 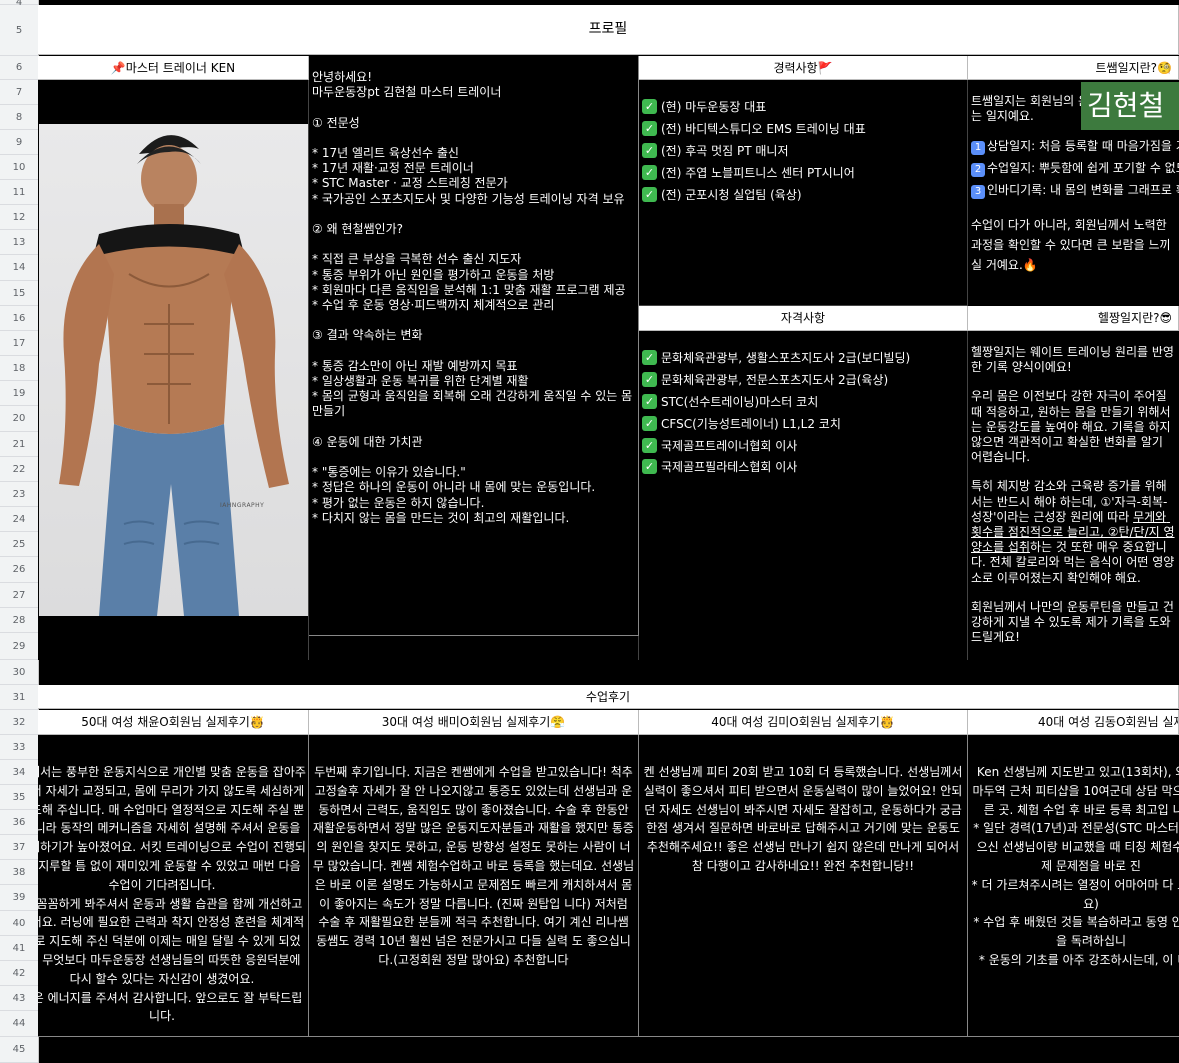 I want to click on row-number: 34, so click(x=19, y=772).